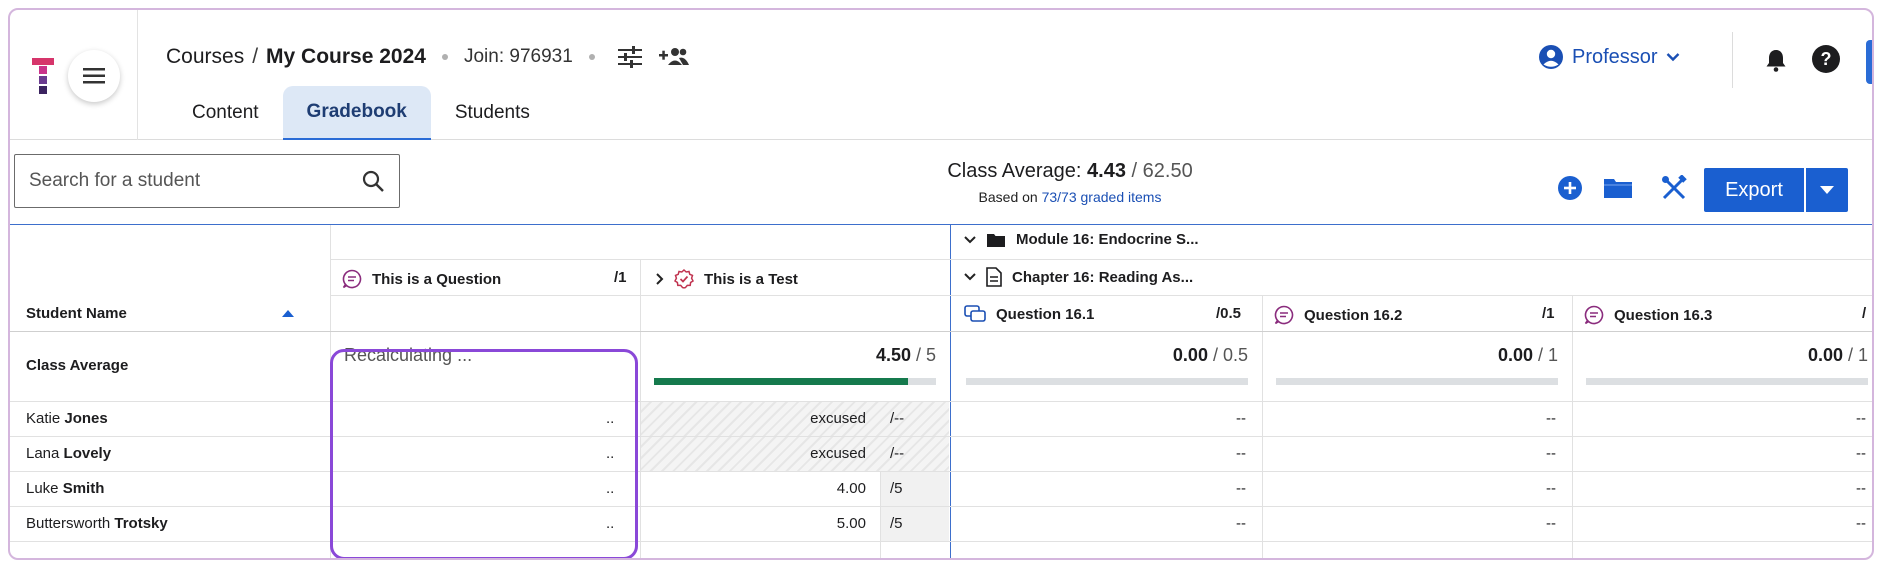  I want to click on column-title: Question 16.1, so click(1045, 314).